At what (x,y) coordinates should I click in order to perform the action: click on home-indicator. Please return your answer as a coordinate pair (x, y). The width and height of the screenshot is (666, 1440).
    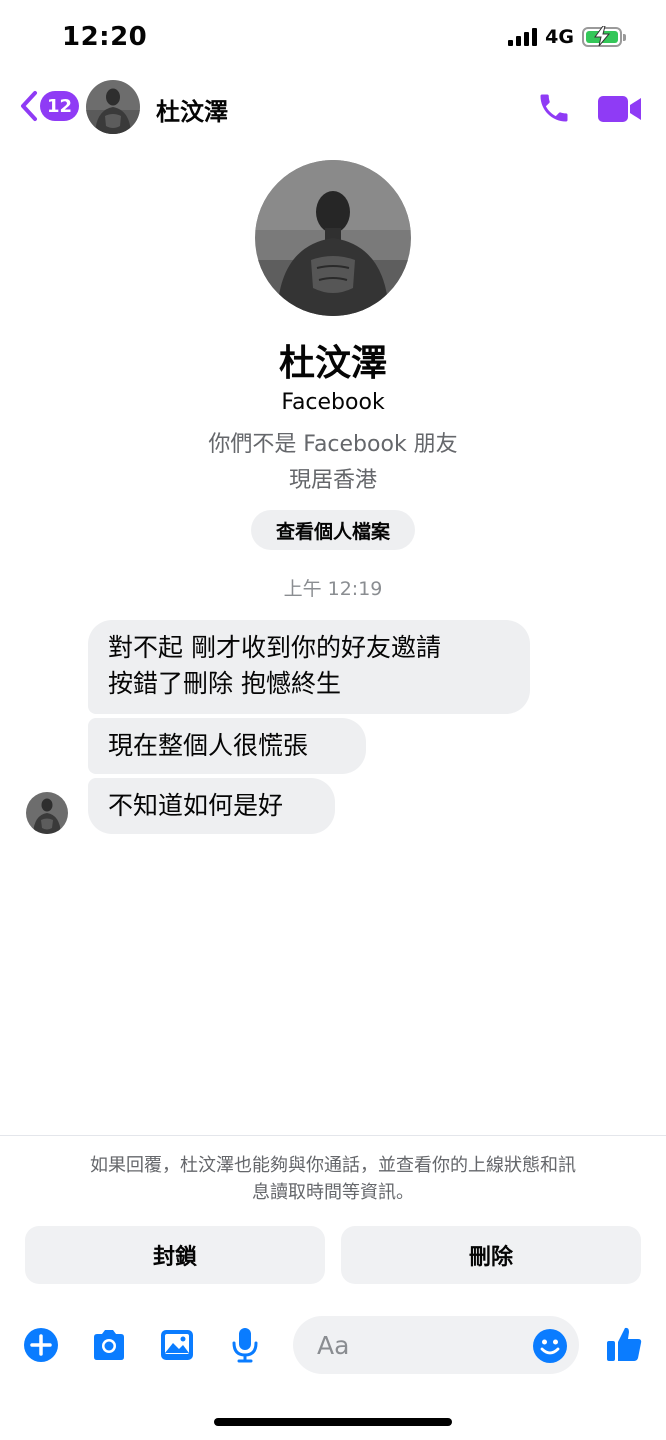
    Looking at the image, I should click on (333, 1422).